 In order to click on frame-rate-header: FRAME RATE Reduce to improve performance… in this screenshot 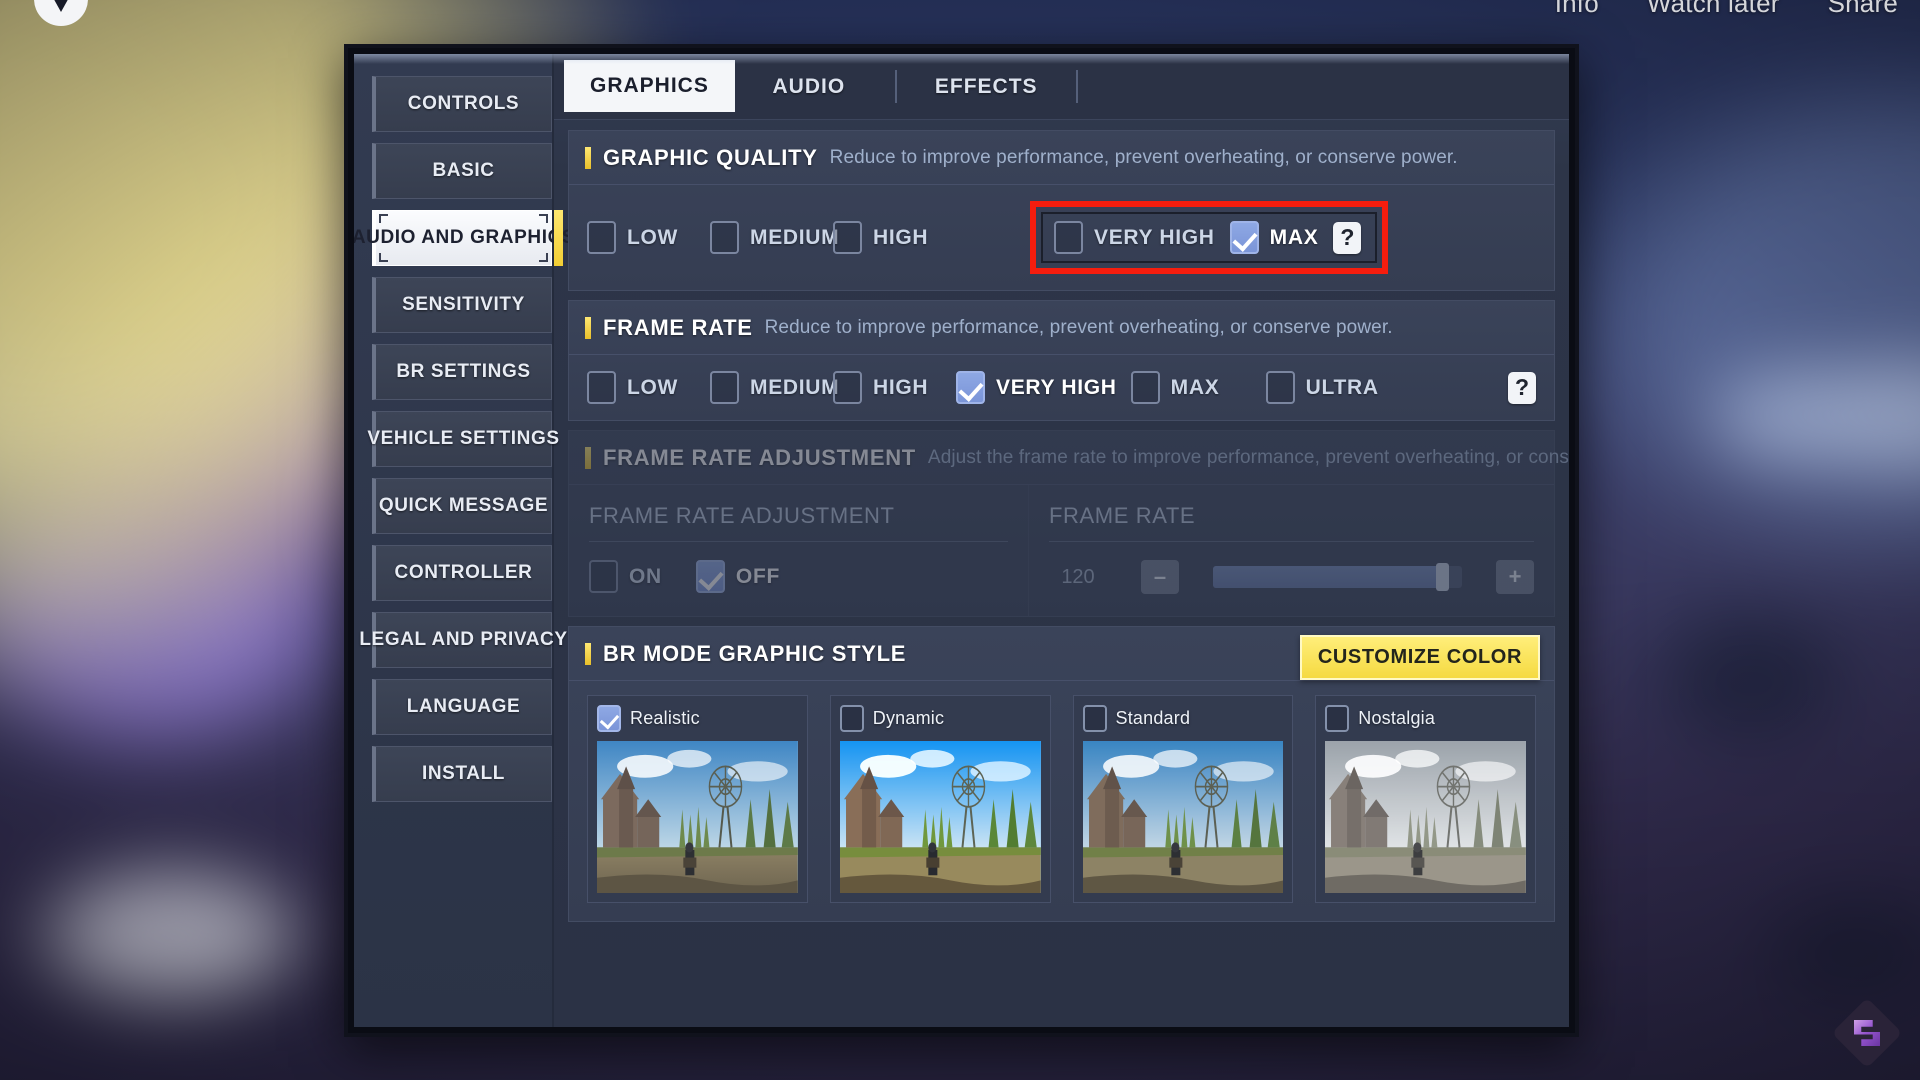, I will do `click(1061, 327)`.